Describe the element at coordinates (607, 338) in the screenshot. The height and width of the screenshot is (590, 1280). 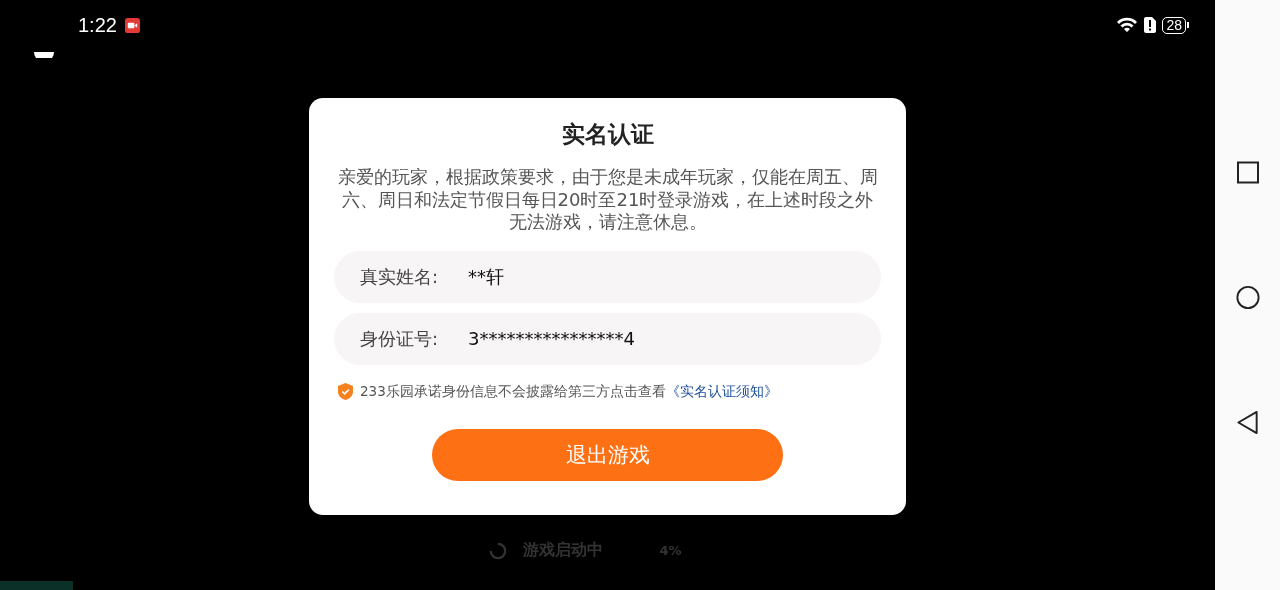
I see `input-field: 身份证号: 3****************4` at that location.